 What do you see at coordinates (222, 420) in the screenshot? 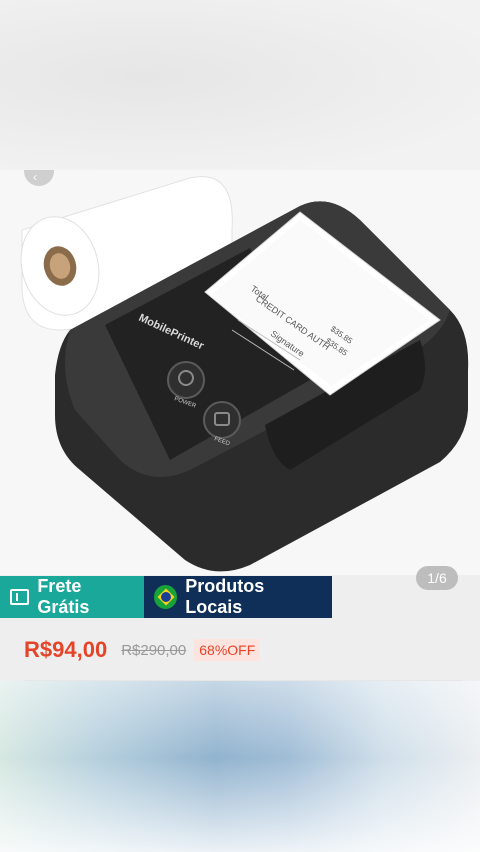
I see `feed-button-icon` at bounding box center [222, 420].